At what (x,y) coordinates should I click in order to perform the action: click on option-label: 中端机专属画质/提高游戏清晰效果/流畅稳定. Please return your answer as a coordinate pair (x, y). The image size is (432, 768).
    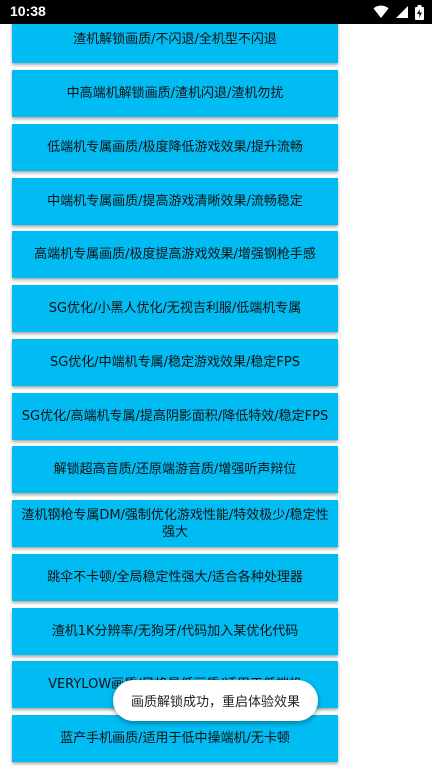
    Looking at the image, I should click on (175, 201).